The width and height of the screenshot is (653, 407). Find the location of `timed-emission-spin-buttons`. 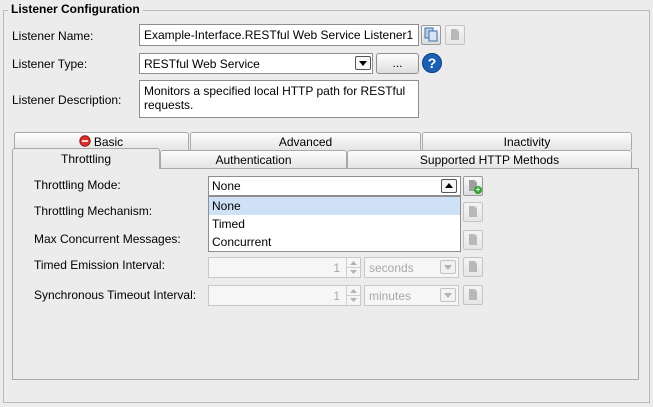

timed-emission-spin-buttons is located at coordinates (353, 267).